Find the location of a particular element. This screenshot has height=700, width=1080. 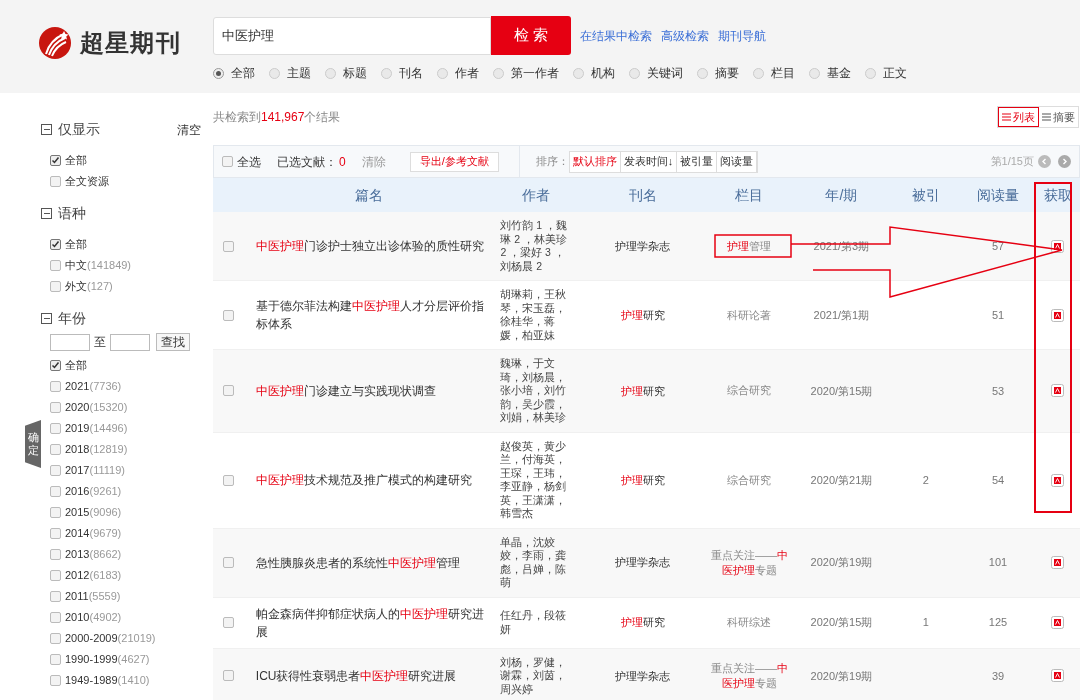

facet-option: 2019(14496) is located at coordinates (96, 428).